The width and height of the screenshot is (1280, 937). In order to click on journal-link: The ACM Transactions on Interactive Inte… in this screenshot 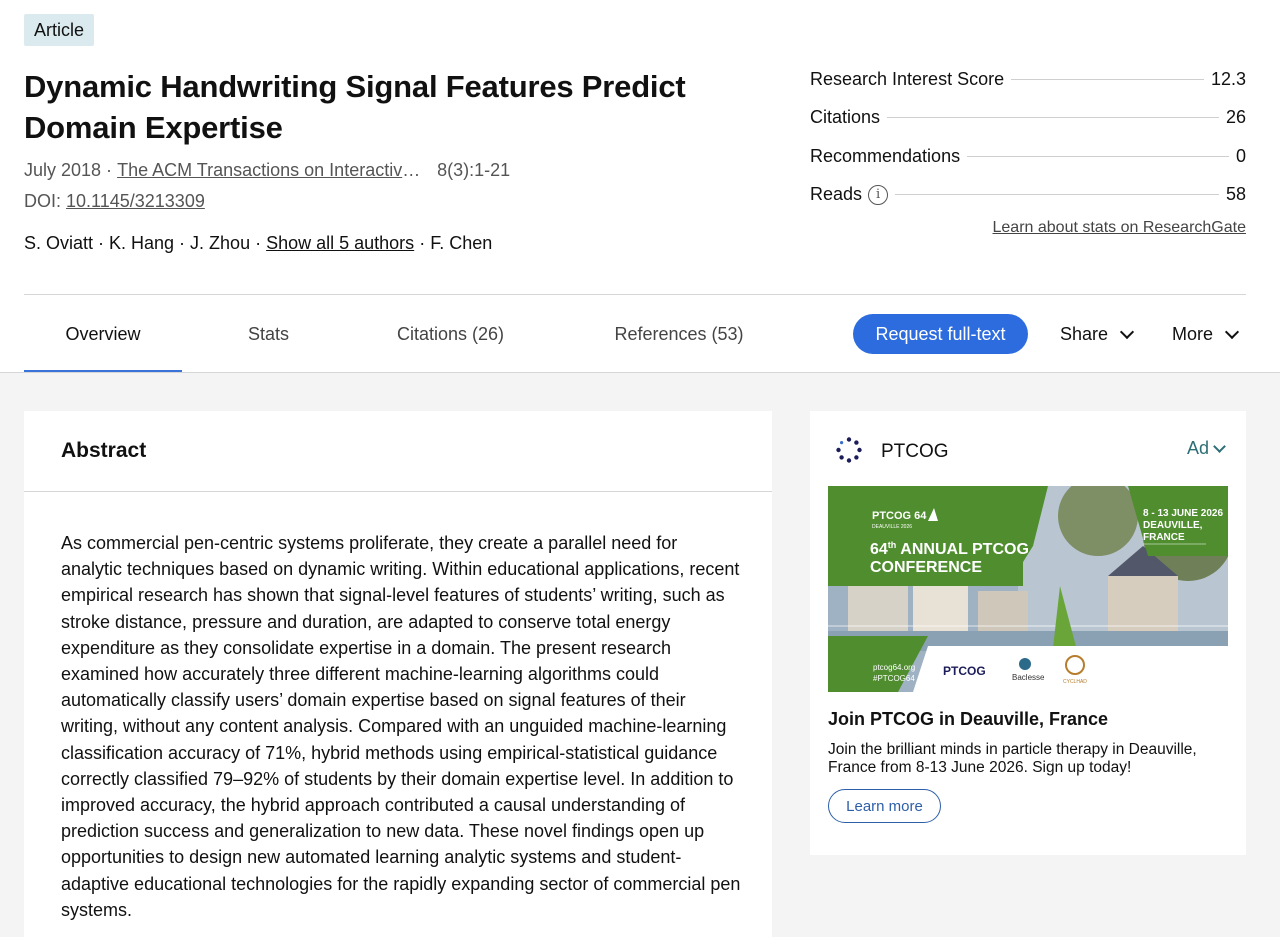, I will do `click(272, 170)`.